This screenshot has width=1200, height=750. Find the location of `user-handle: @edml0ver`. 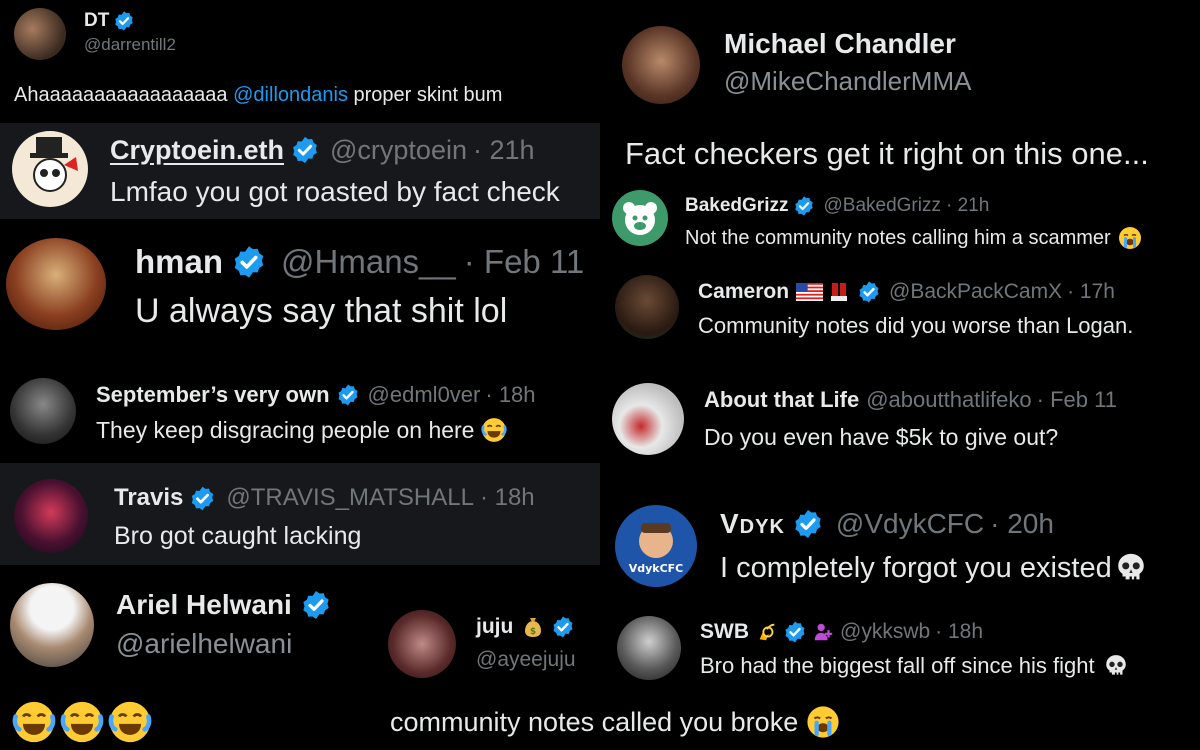

user-handle: @edml0ver is located at coordinates (424, 395).